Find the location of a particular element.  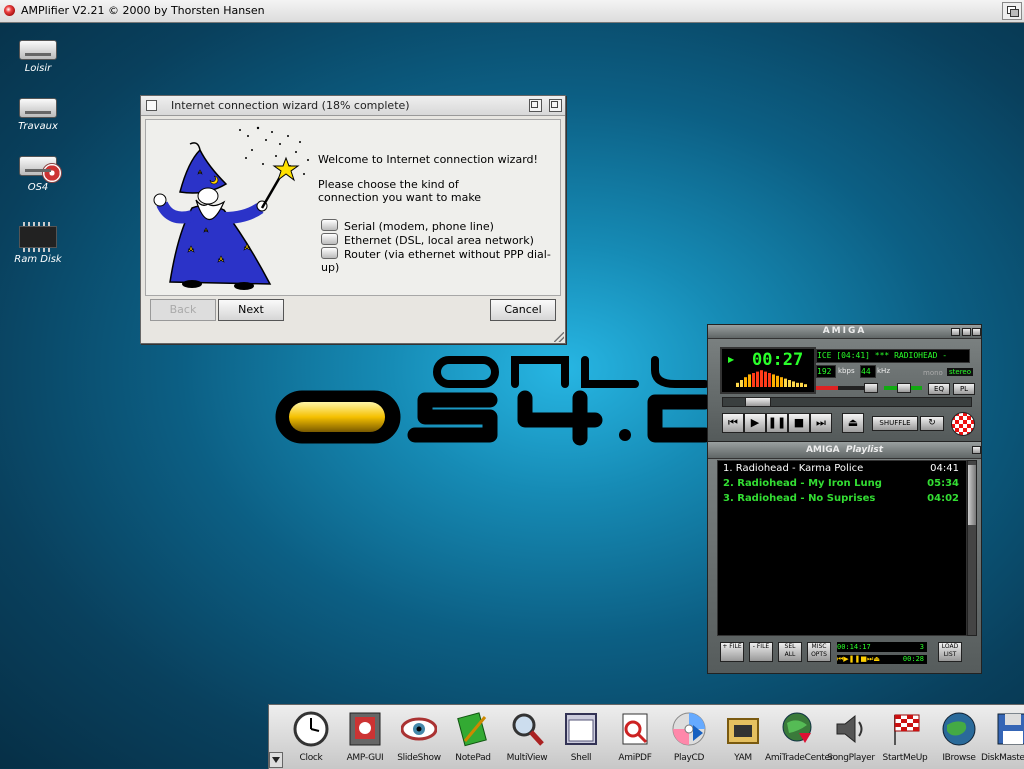

playlist-track: 3. Radiohead - No Suprises 04:02 is located at coordinates (843, 498).